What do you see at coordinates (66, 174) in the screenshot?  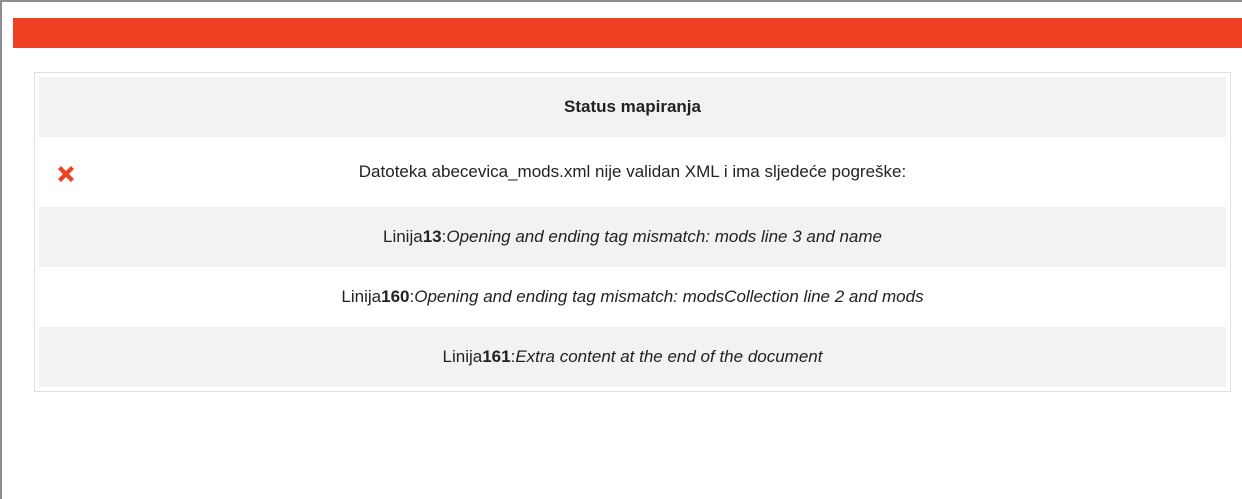 I see `close-icon` at bounding box center [66, 174].